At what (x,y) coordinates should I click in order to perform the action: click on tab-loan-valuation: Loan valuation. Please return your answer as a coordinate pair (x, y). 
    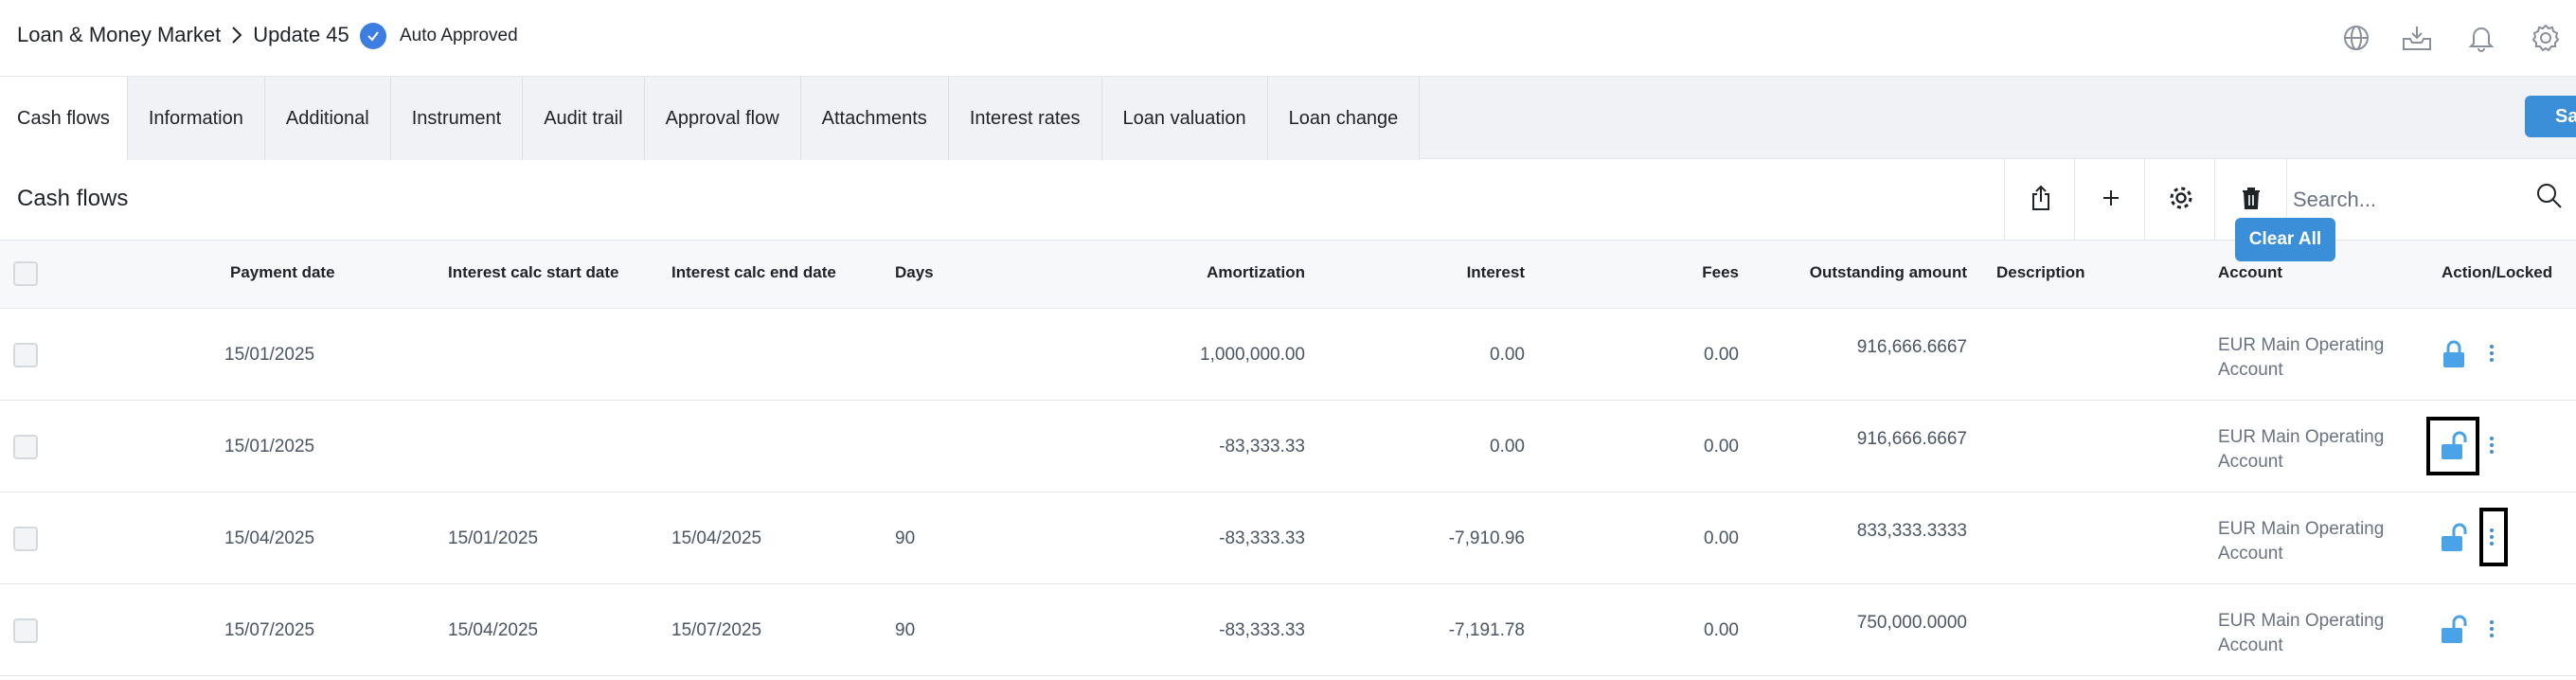
    Looking at the image, I should click on (1184, 118).